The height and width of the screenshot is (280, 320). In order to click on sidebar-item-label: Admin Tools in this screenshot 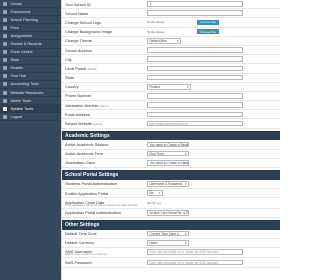, I will do `click(21, 100)`.